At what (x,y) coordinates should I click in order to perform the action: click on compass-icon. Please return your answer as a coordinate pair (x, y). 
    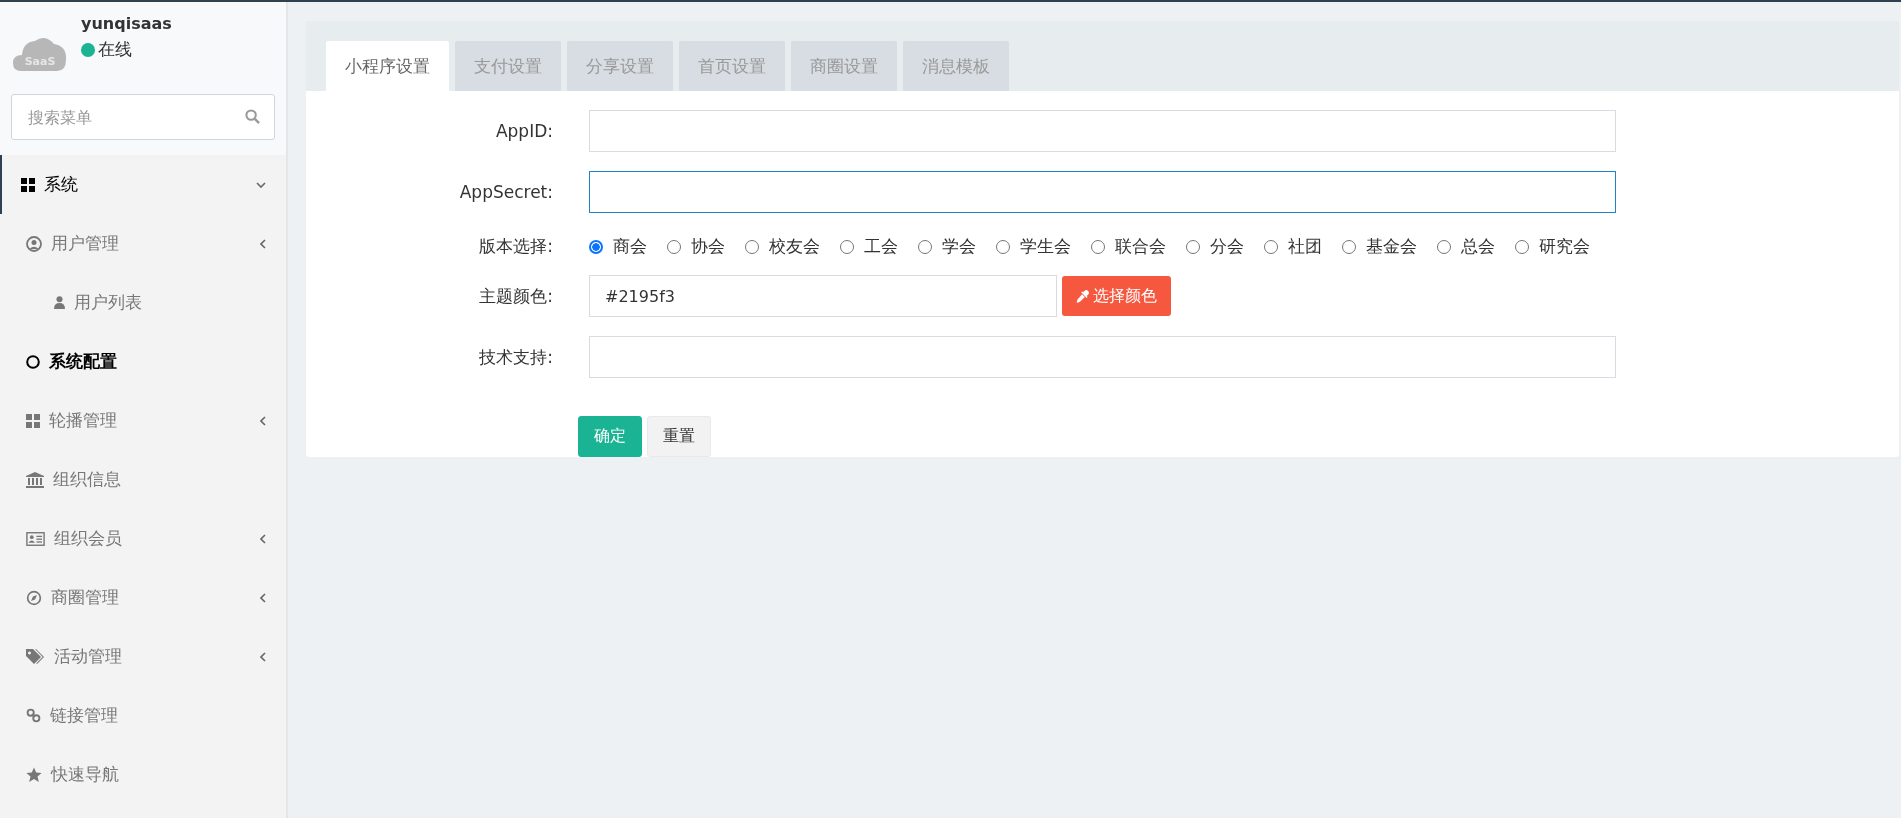
    Looking at the image, I should click on (34, 597).